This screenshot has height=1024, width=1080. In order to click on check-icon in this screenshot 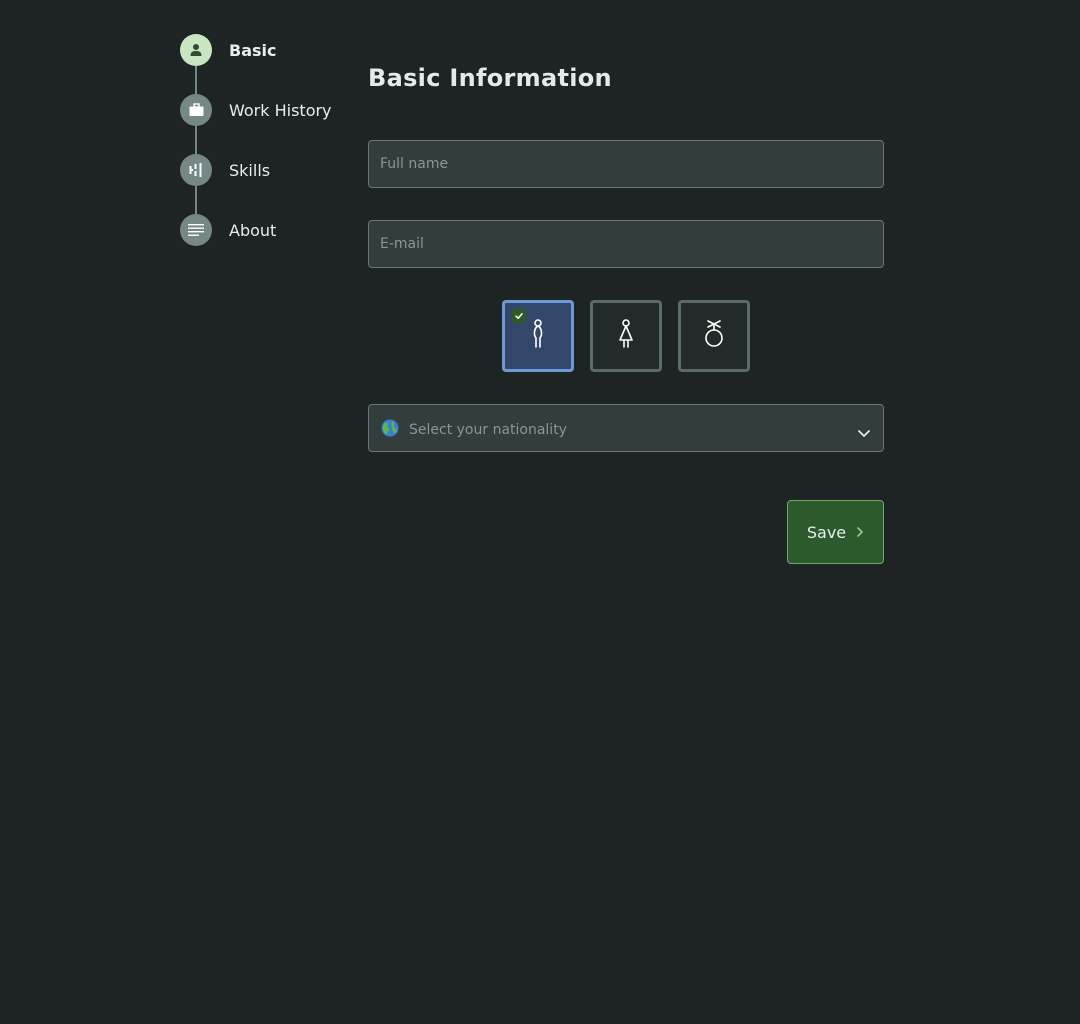, I will do `click(519, 316)`.